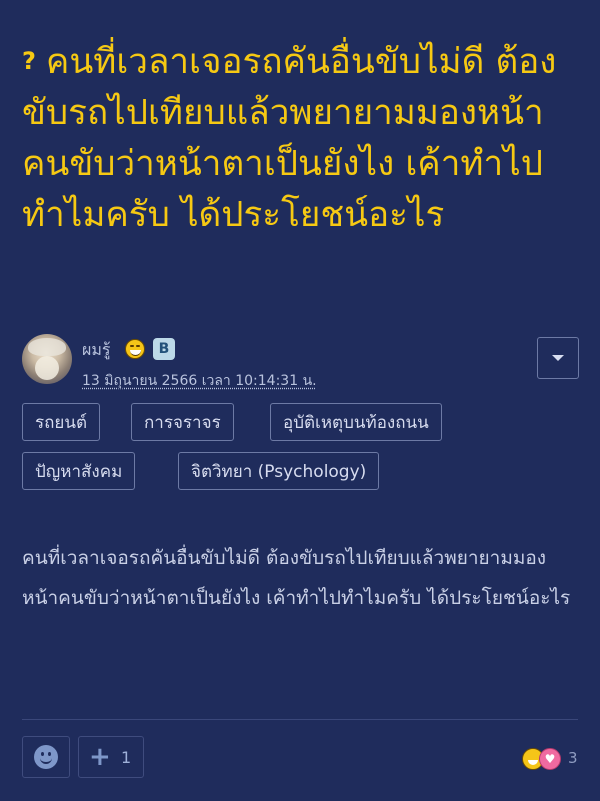  Describe the element at coordinates (126, 757) in the screenshot. I see `plus-count: 1` at that location.